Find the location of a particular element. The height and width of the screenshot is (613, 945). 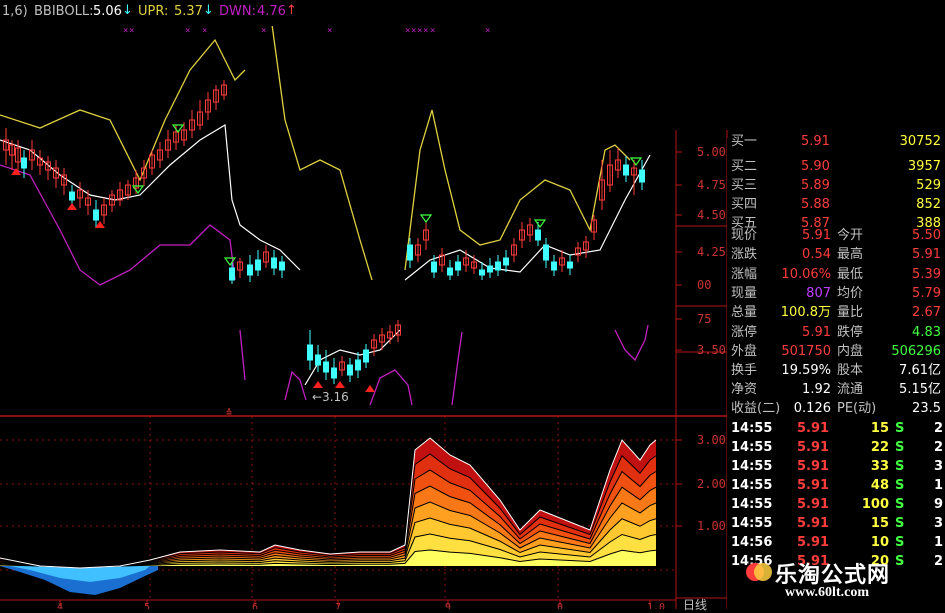

quote-row: 外盘 501750 内盘 506296 is located at coordinates (836, 351).